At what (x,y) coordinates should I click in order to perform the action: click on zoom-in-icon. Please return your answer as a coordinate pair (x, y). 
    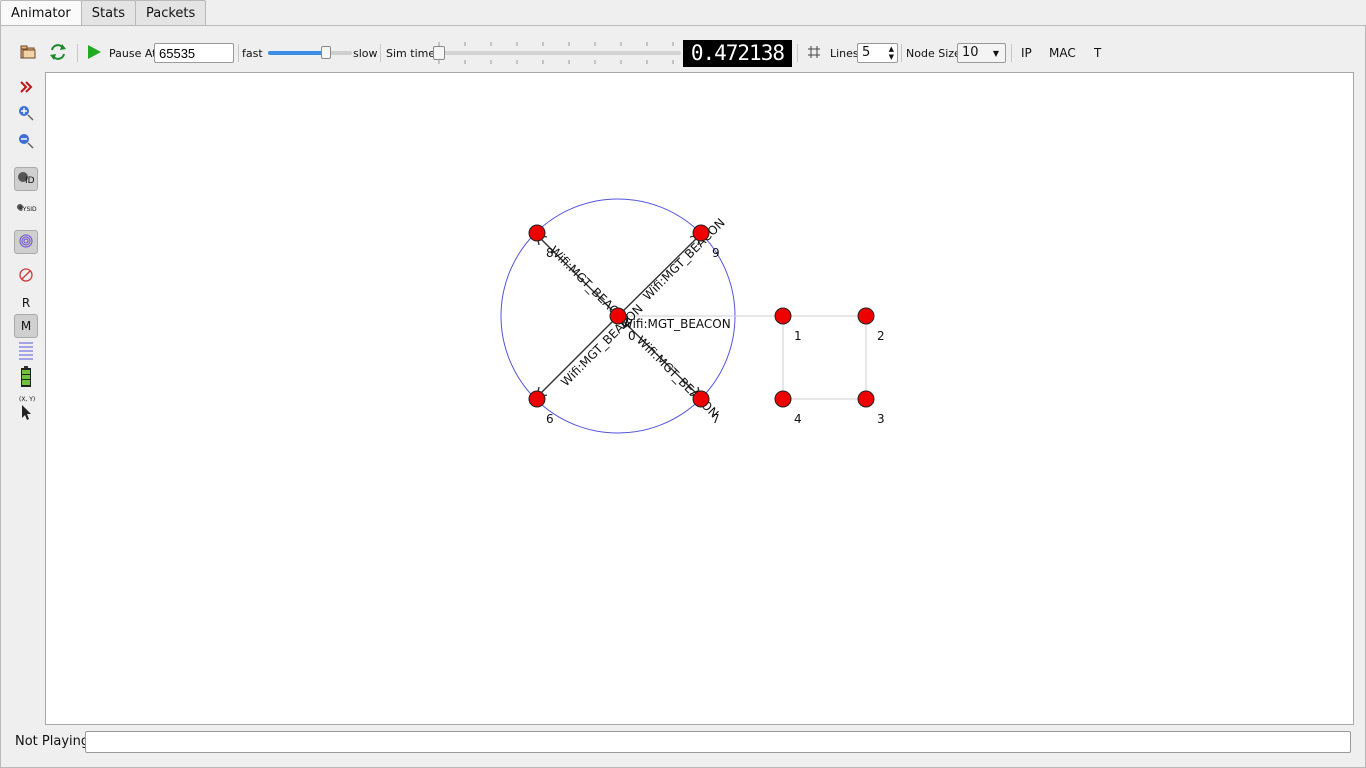
    Looking at the image, I should click on (26, 114).